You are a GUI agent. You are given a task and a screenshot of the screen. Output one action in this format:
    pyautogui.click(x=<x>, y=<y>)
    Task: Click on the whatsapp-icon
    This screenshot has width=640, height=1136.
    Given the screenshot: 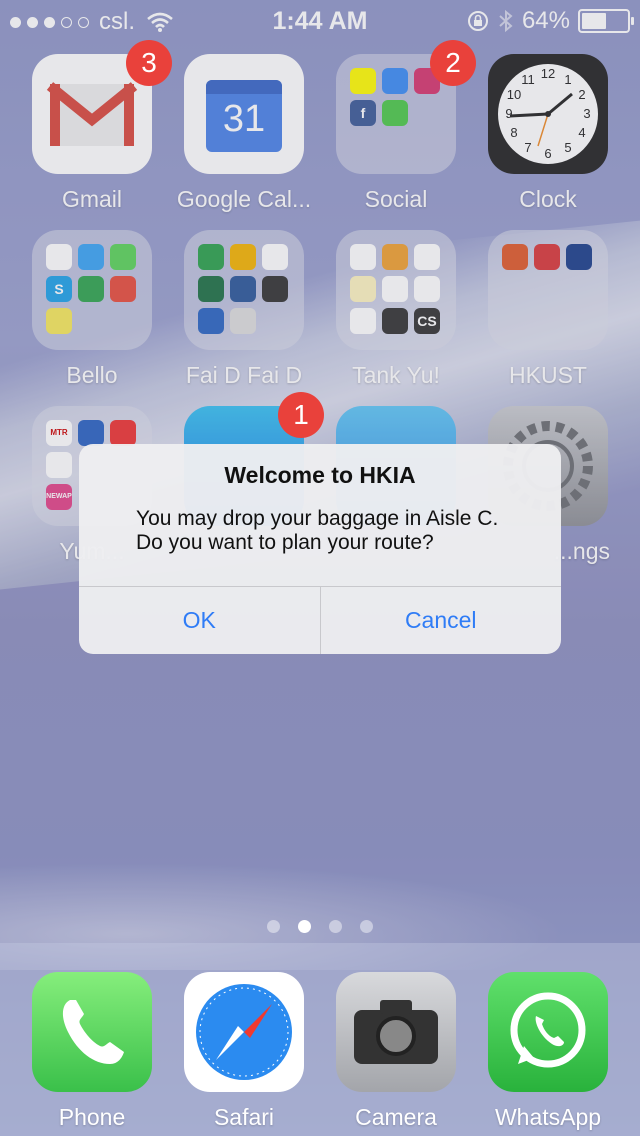 What is the action you would take?
    pyautogui.click(x=548, y=1032)
    